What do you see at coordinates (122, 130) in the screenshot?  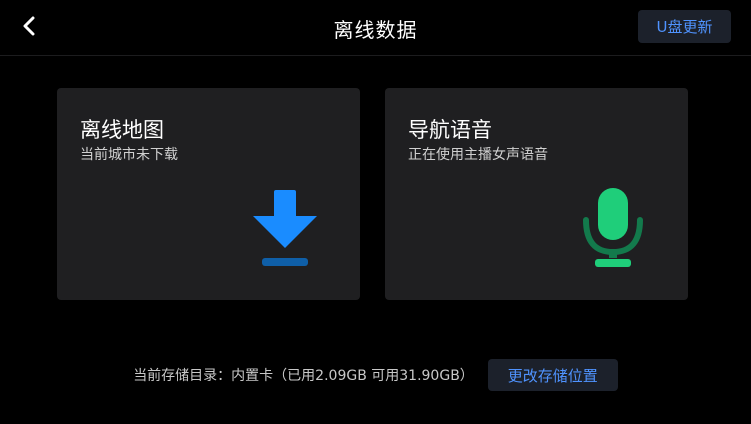 I see `offline-map-title: 离线地图` at bounding box center [122, 130].